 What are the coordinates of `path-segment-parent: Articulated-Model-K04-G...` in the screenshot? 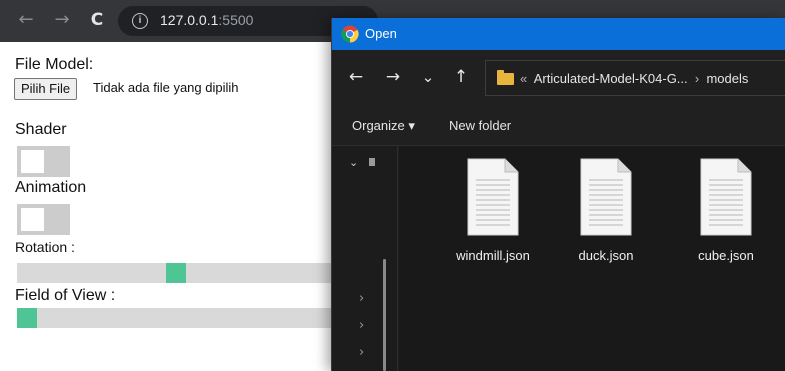 It's located at (611, 78).